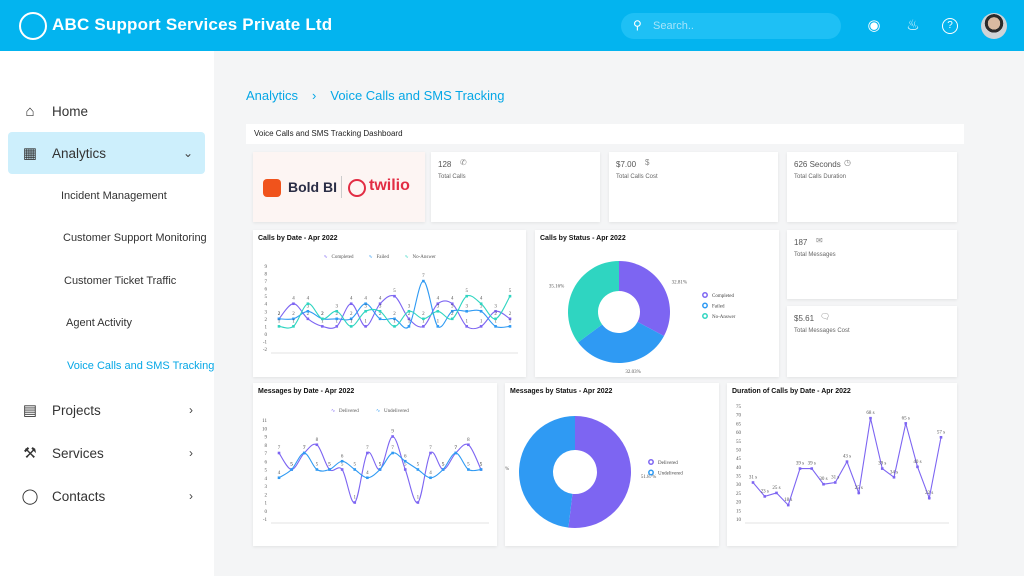 The width and height of the screenshot is (1024, 576). Describe the element at coordinates (917, 462) in the screenshot. I see `data-label: 40 s` at that location.